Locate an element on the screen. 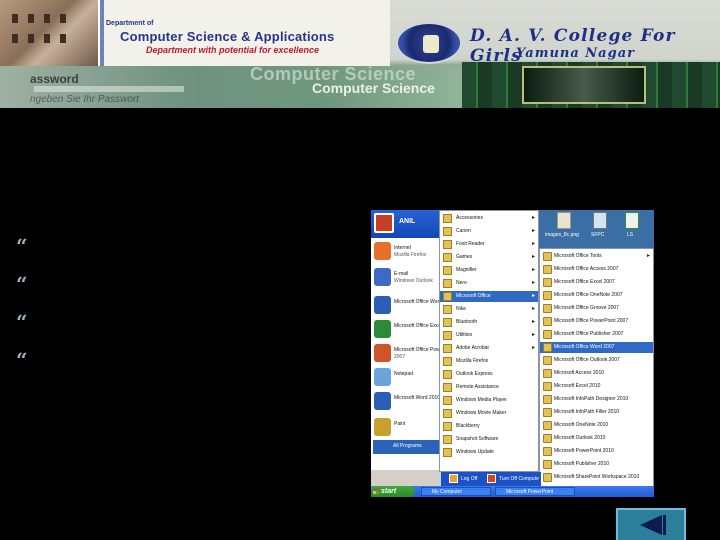 The width and height of the screenshot is (720, 540). menu-item-label: Microsoft Office Outlook 2007 is located at coordinates (587, 360).